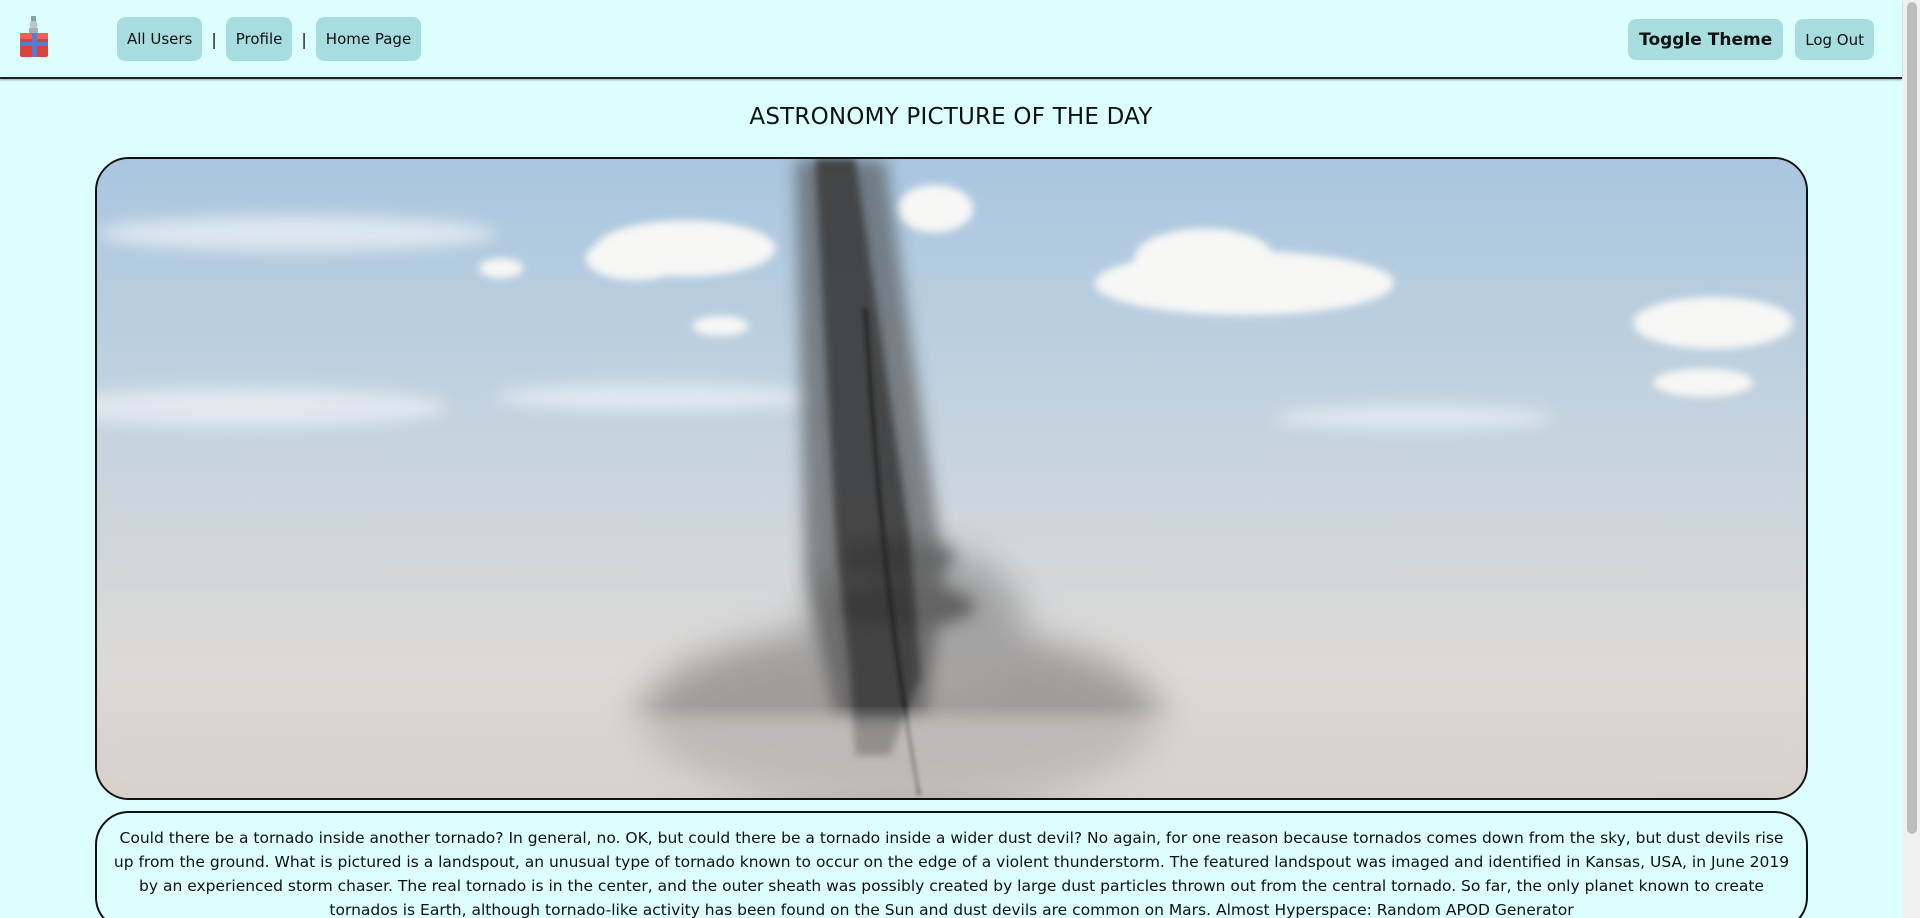 The width and height of the screenshot is (1920, 918). Describe the element at coordinates (1912, 418) in the screenshot. I see `scrollbar-thumb` at that location.